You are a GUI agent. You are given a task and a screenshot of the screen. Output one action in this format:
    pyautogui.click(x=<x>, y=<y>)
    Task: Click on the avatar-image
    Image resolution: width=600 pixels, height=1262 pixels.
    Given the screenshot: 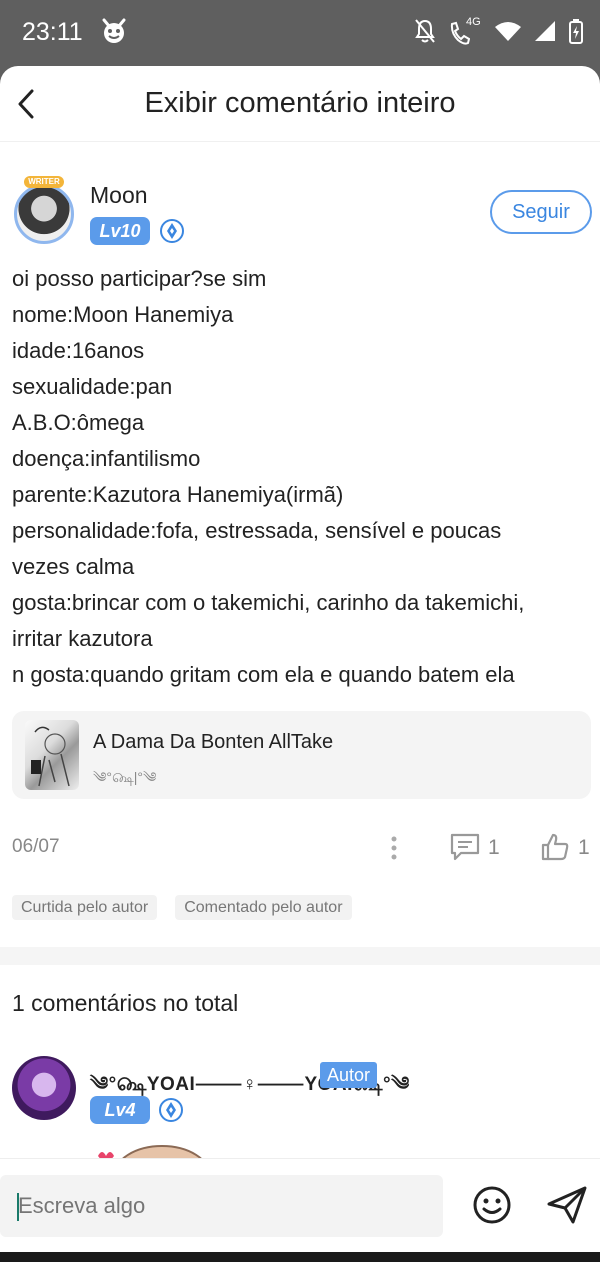 What is the action you would take?
    pyautogui.click(x=44, y=214)
    